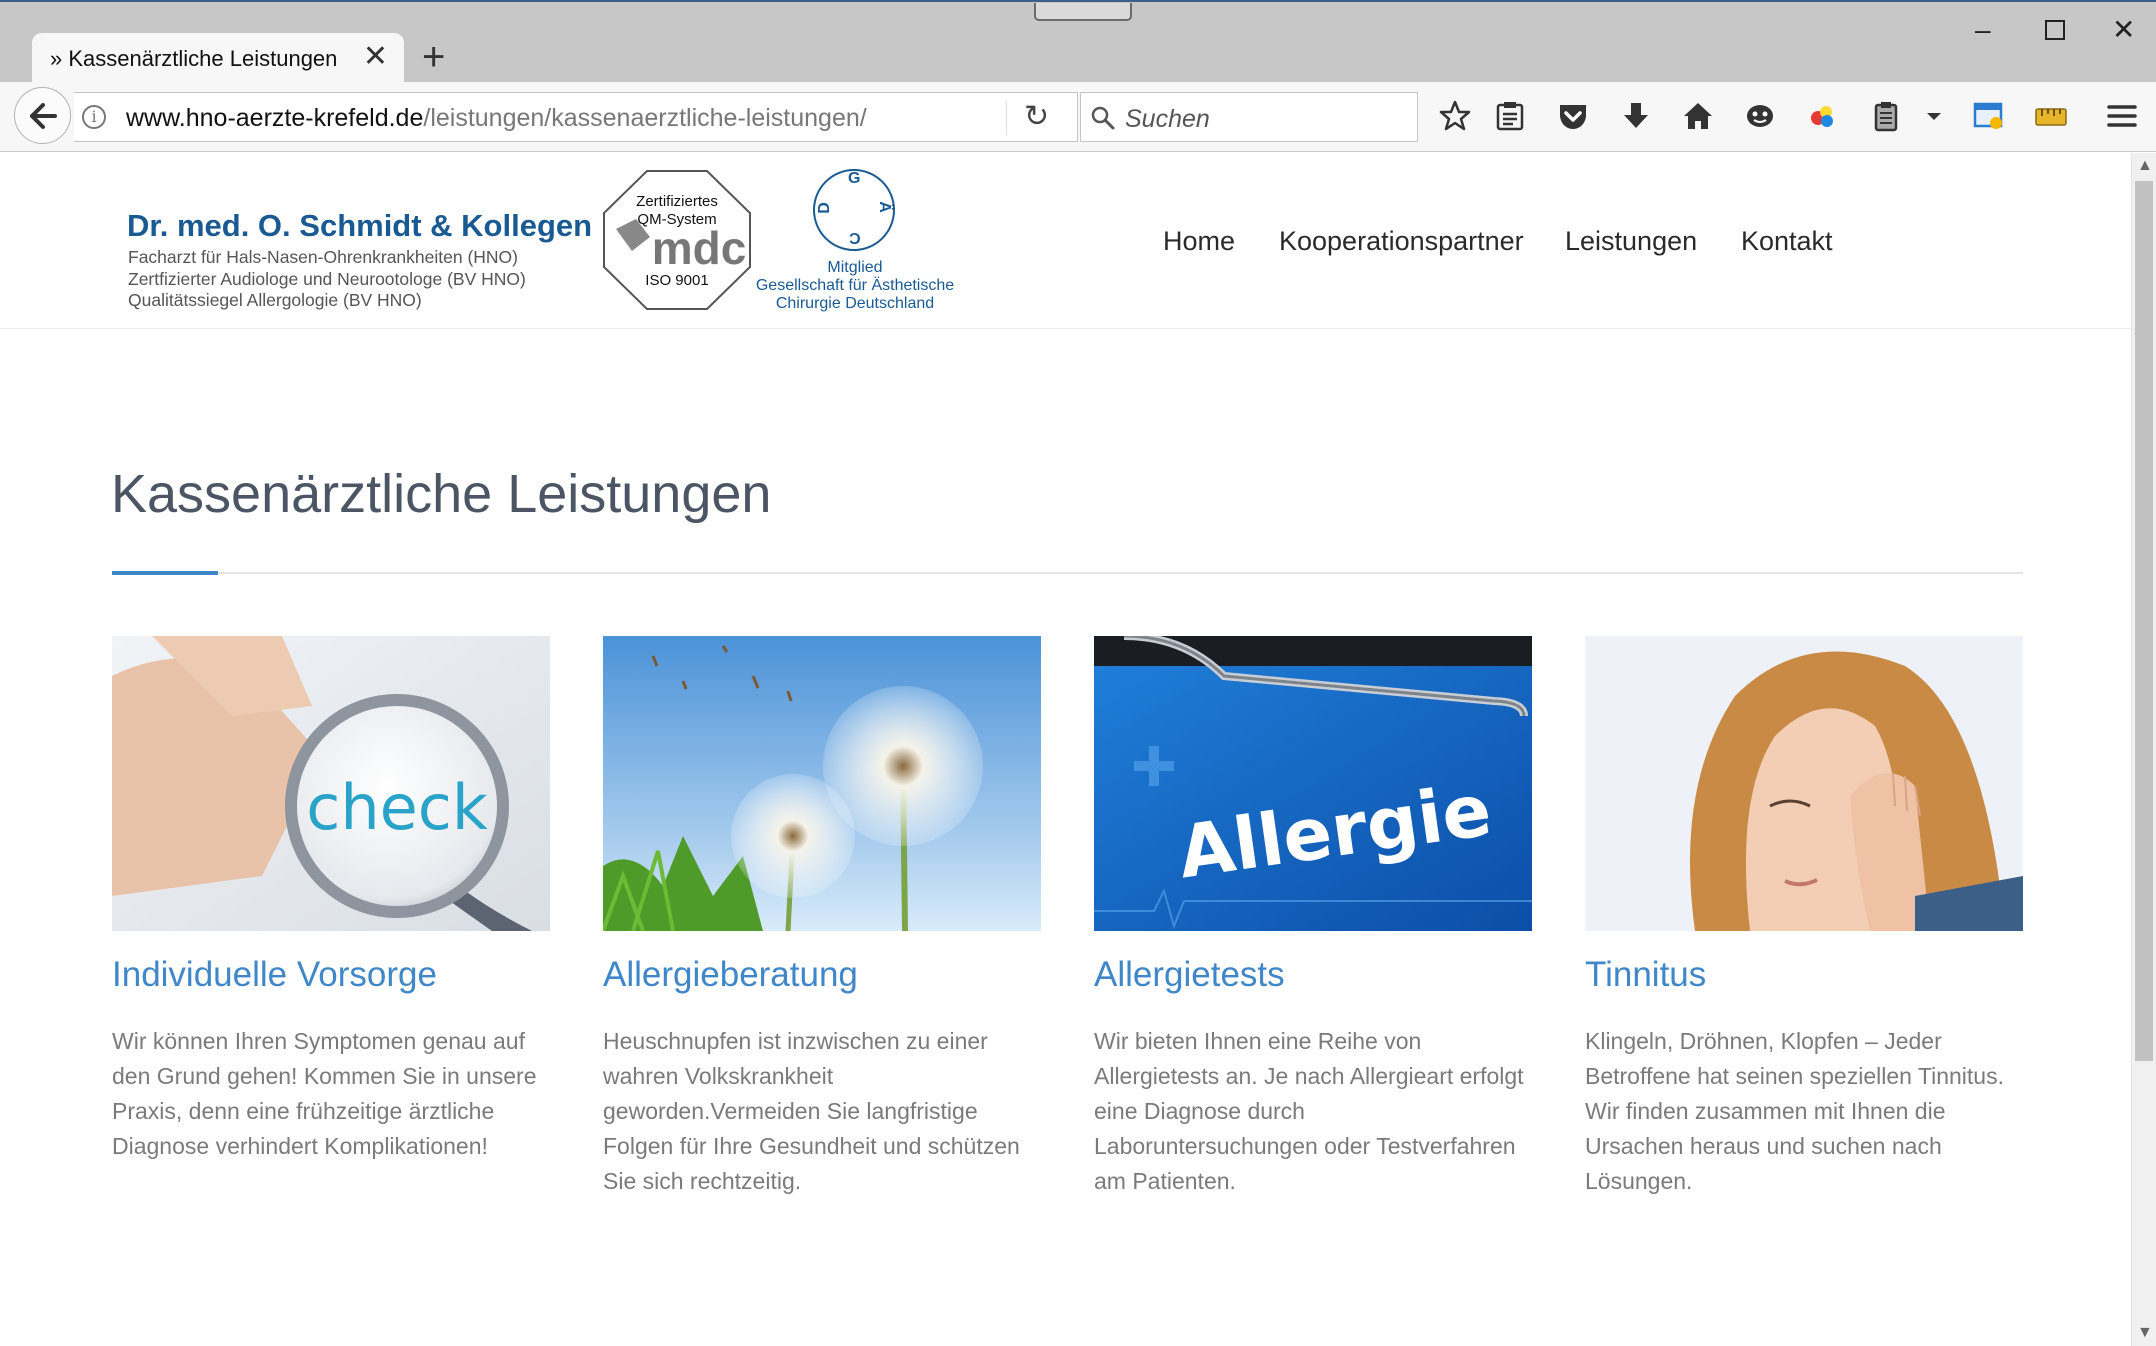 The width and height of the screenshot is (2156, 1346). What do you see at coordinates (1078, 42) in the screenshot?
I see `browser-tab-strip: » Kassenärztliche Leistungen ✕ + – ✕` at bounding box center [1078, 42].